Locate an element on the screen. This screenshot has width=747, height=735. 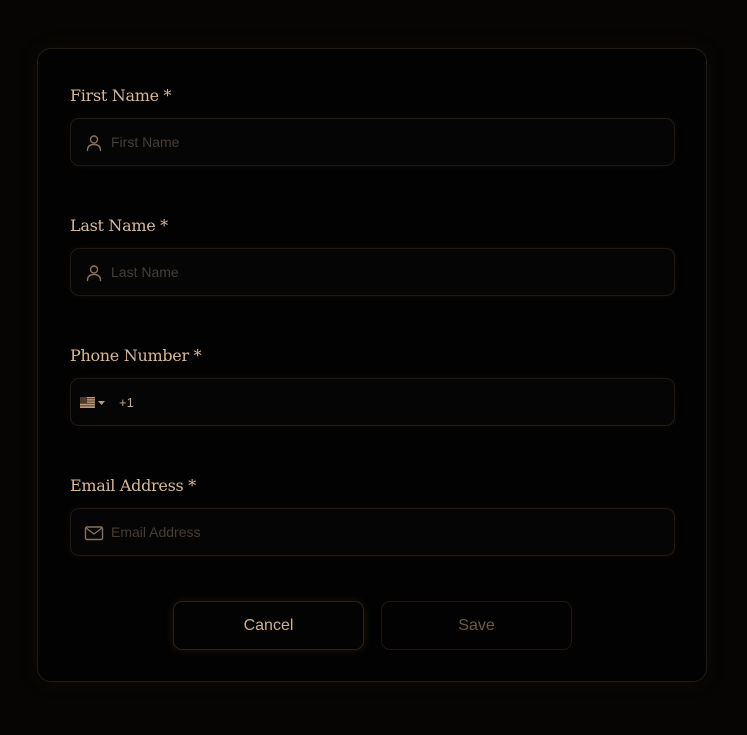
phone-number-field: +1 is located at coordinates (372, 402).